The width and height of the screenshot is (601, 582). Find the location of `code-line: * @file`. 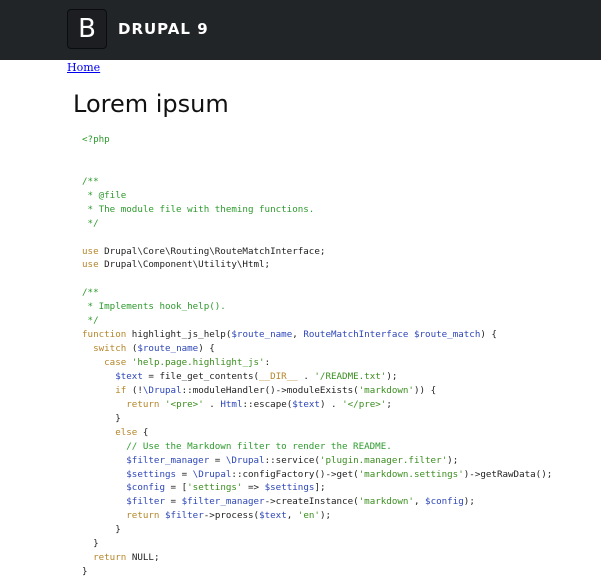

code-line: * @file is located at coordinates (339, 196).